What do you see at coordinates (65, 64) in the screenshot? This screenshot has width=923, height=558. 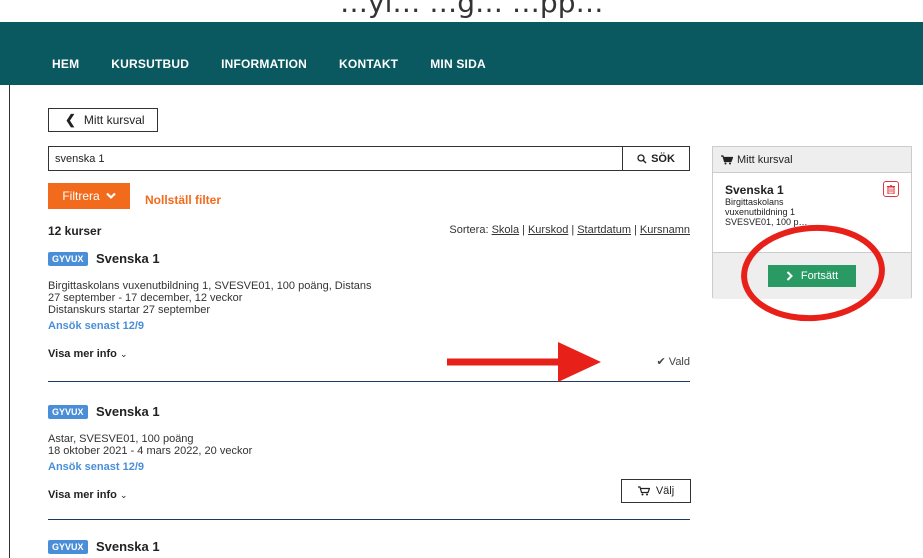 I see `nav-item-hem: HEM` at bounding box center [65, 64].